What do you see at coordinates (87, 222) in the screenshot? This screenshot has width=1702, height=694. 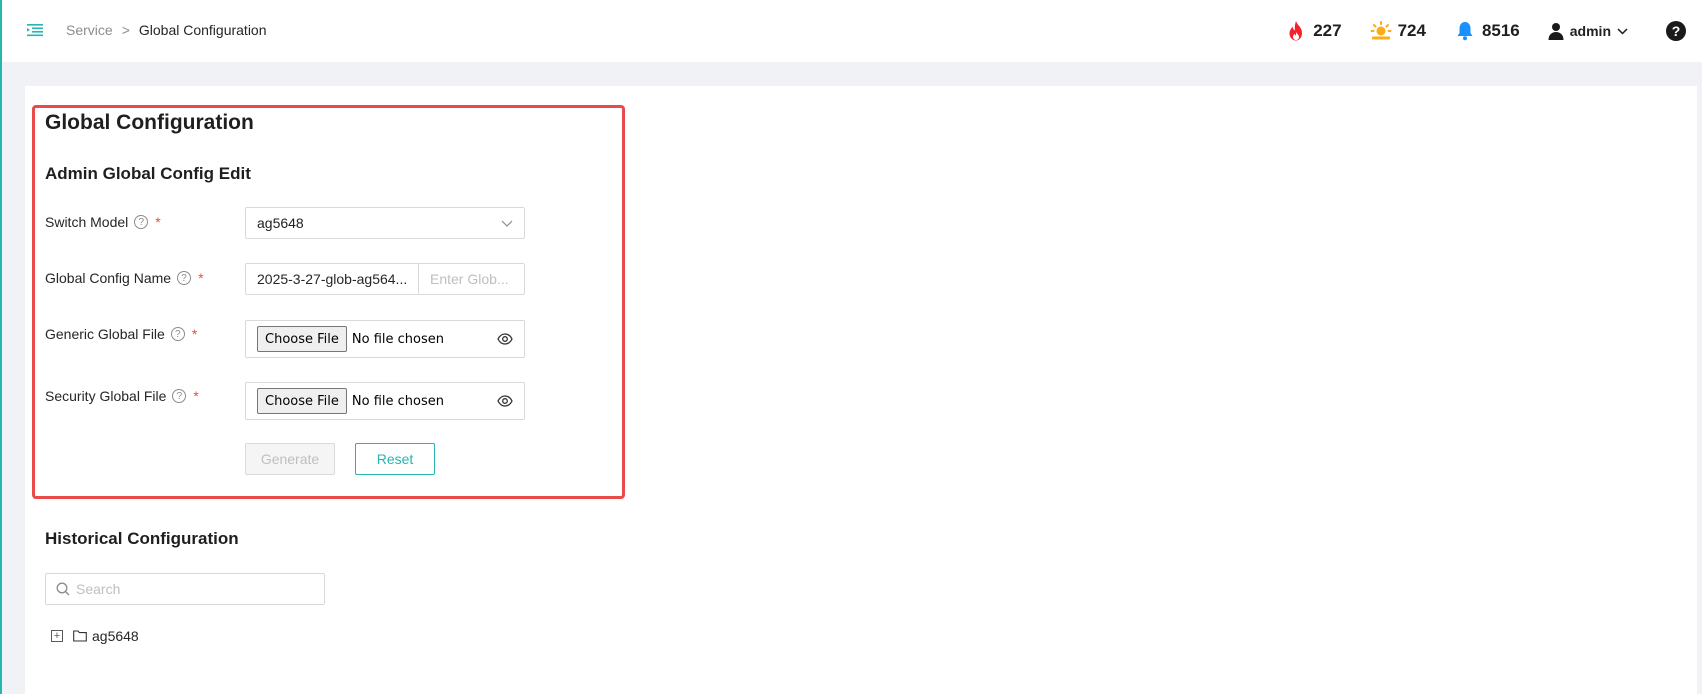 I see `switch-model-label-text: Switch Model` at bounding box center [87, 222].